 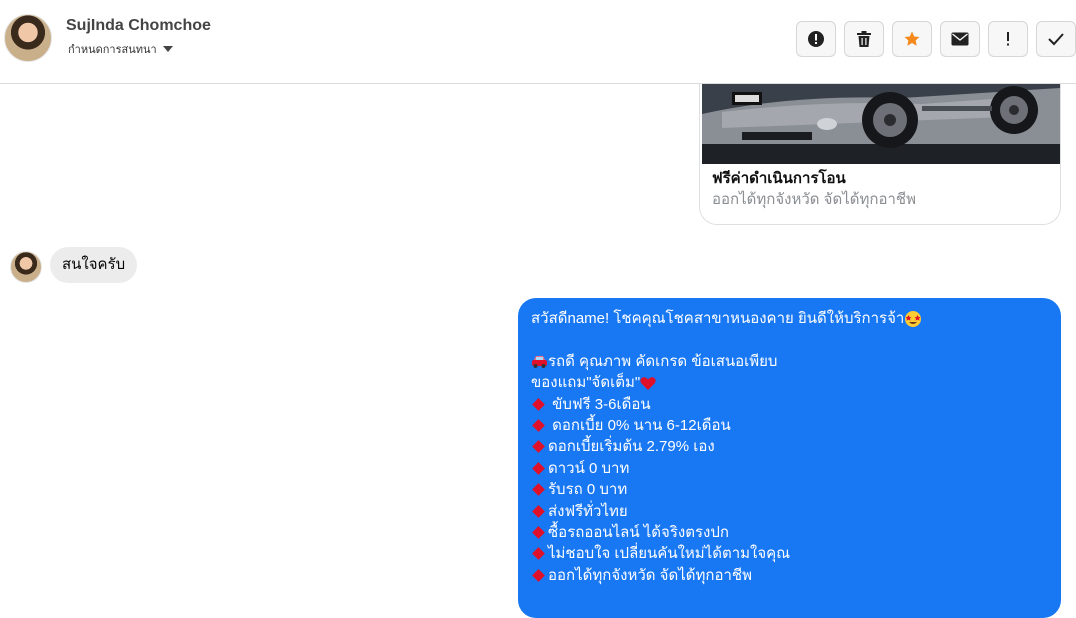 What do you see at coordinates (789, 361) in the screenshot?
I see `message-line: รถดี คุณภาพ คัดเกรด ข้อเสนอเพียบ` at bounding box center [789, 361].